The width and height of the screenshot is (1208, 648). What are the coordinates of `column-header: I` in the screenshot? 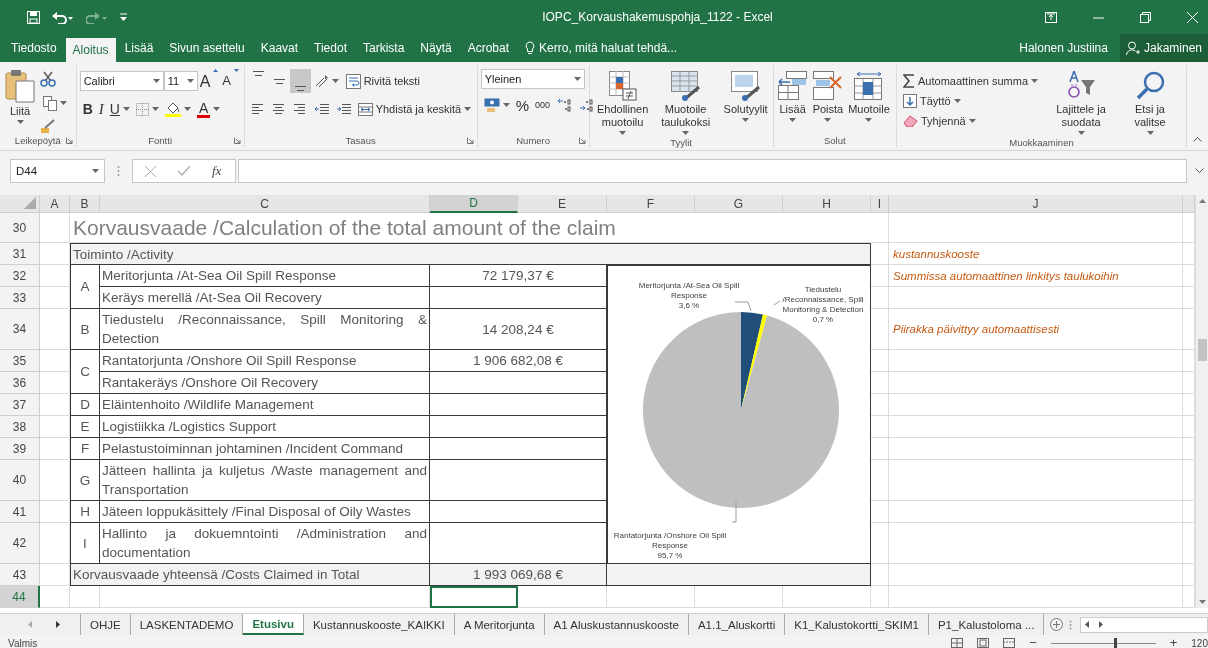 It's located at (880, 204).